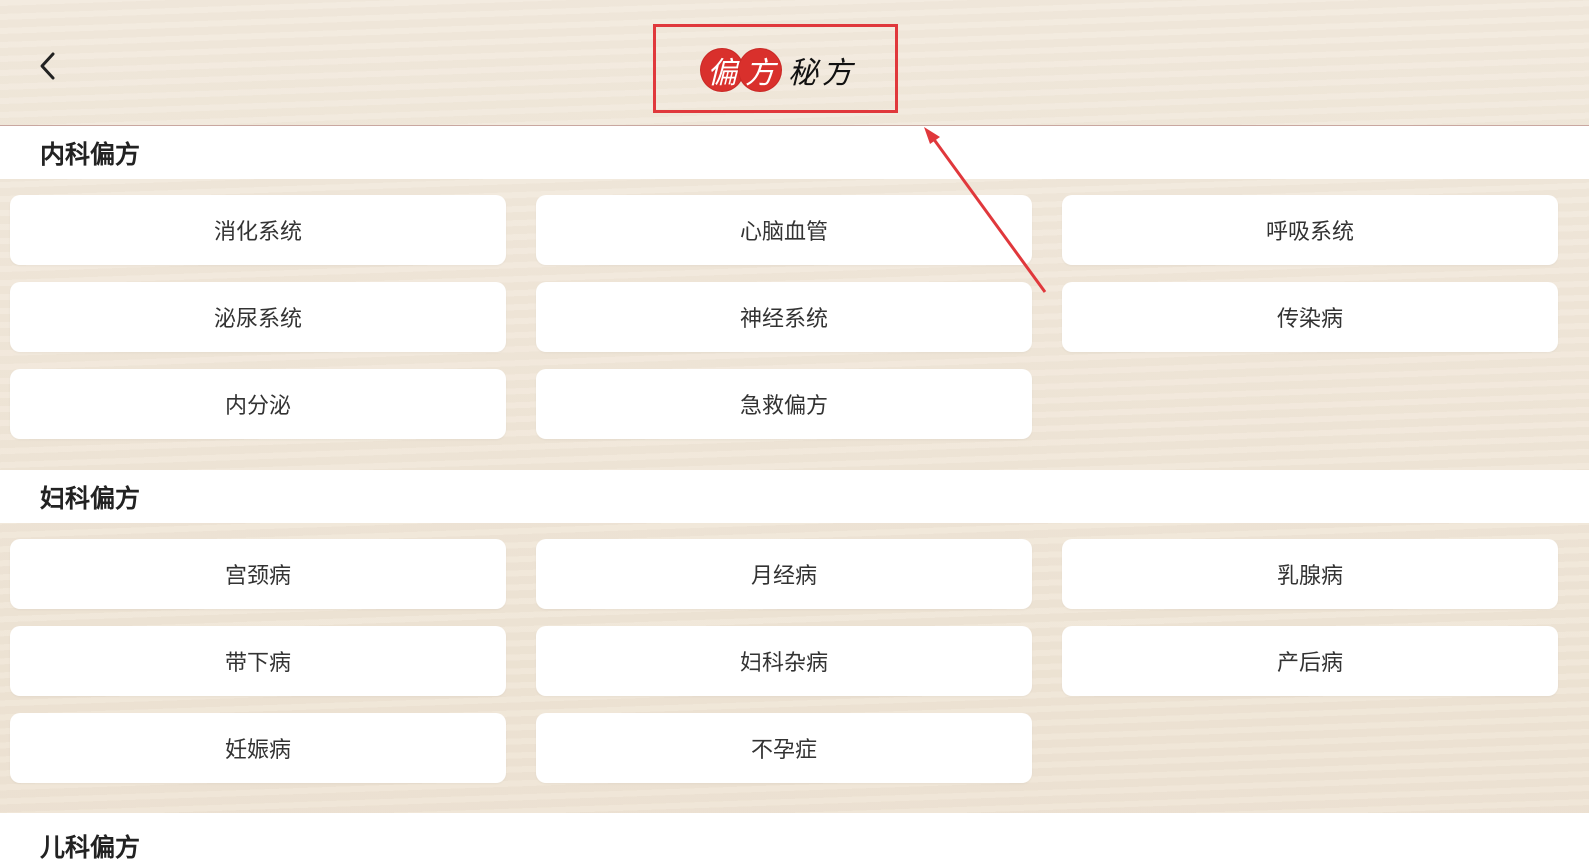  I want to click on category-button: 急救偏方, so click(784, 404).